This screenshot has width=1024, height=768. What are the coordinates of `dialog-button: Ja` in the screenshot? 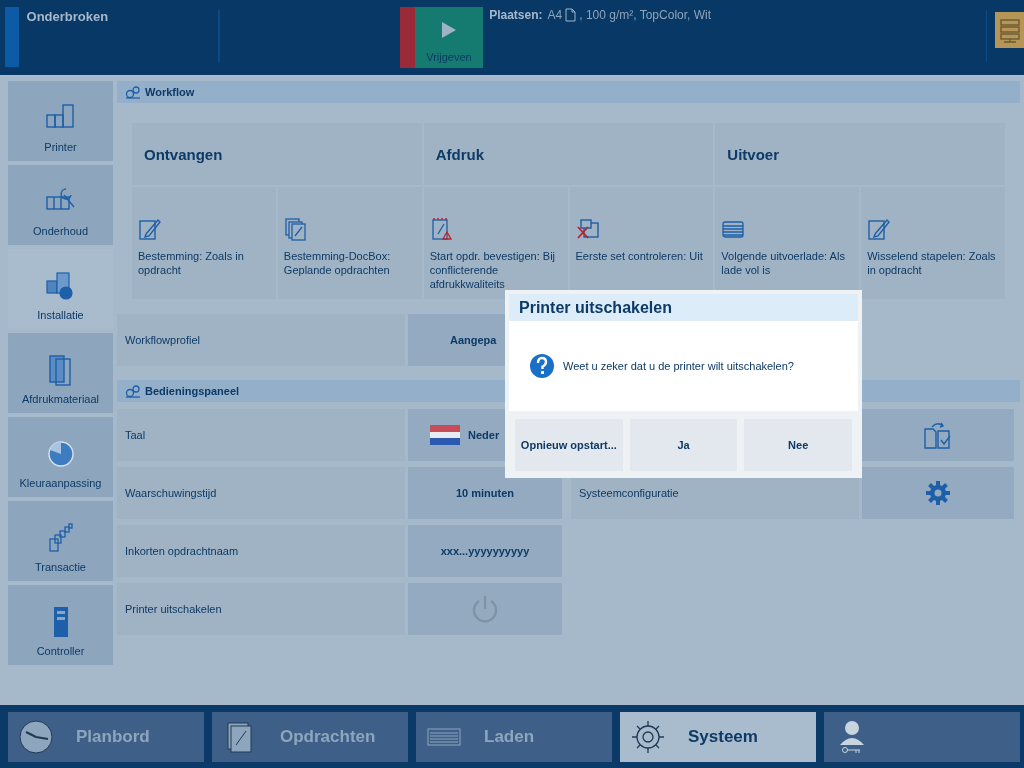 It's located at (683, 445).